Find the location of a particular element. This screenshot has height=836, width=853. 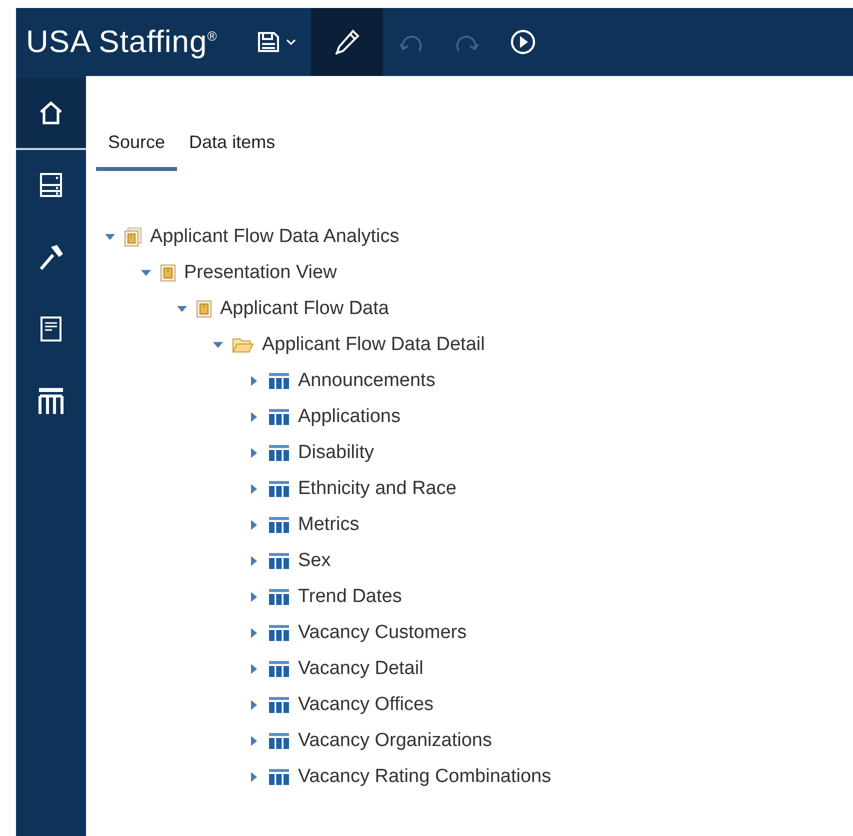

tree-item-label: Trend Dates is located at coordinates (350, 597).